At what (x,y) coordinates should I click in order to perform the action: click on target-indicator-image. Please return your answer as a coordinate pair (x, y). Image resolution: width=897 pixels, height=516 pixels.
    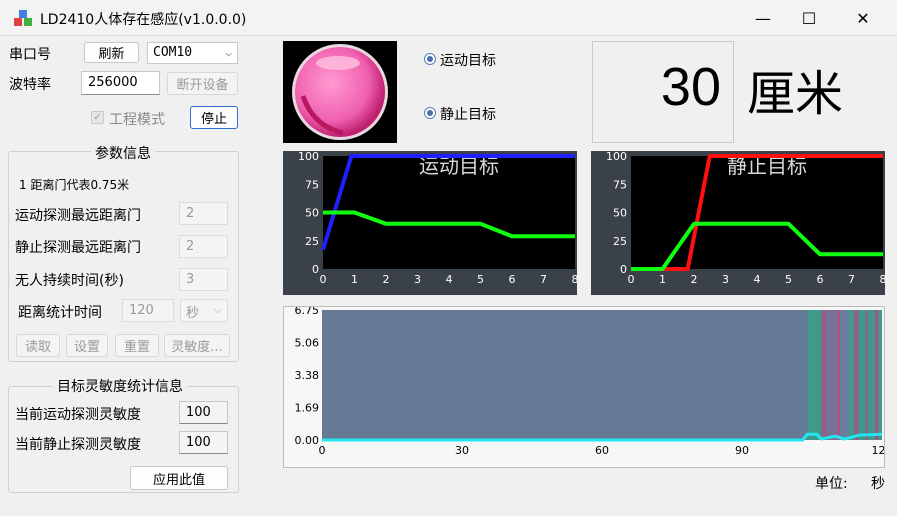
    Looking at the image, I should click on (340, 92).